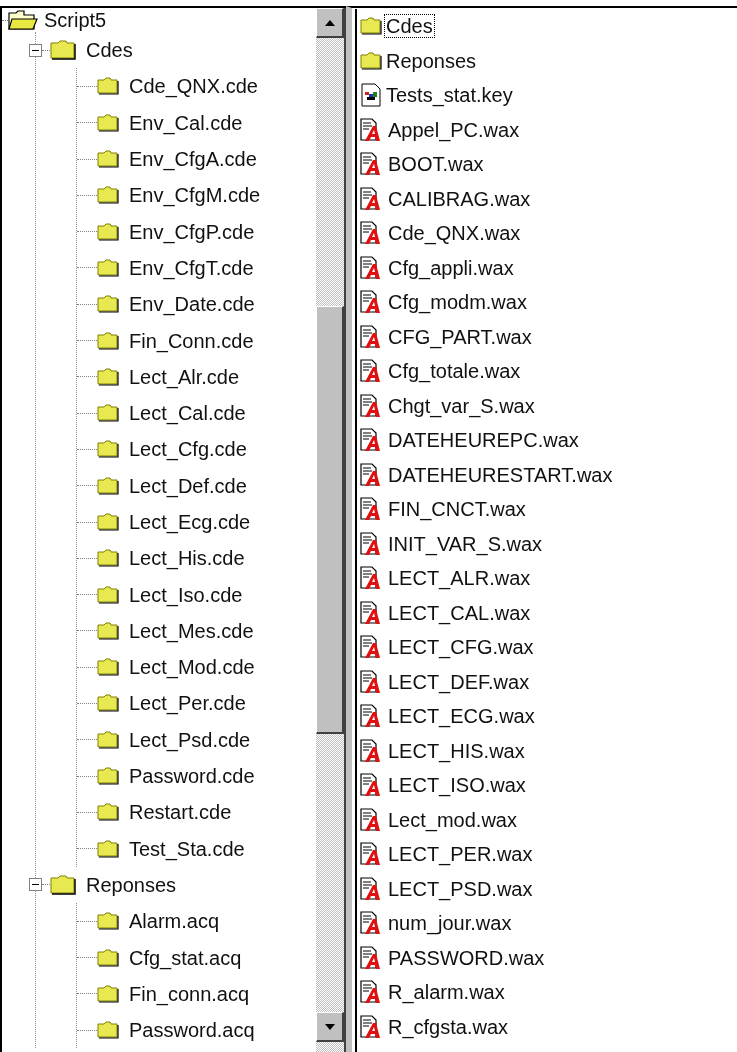 The width and height of the screenshot is (737, 1052). I want to click on file-item: Cfg_totale.wax, so click(454, 371).